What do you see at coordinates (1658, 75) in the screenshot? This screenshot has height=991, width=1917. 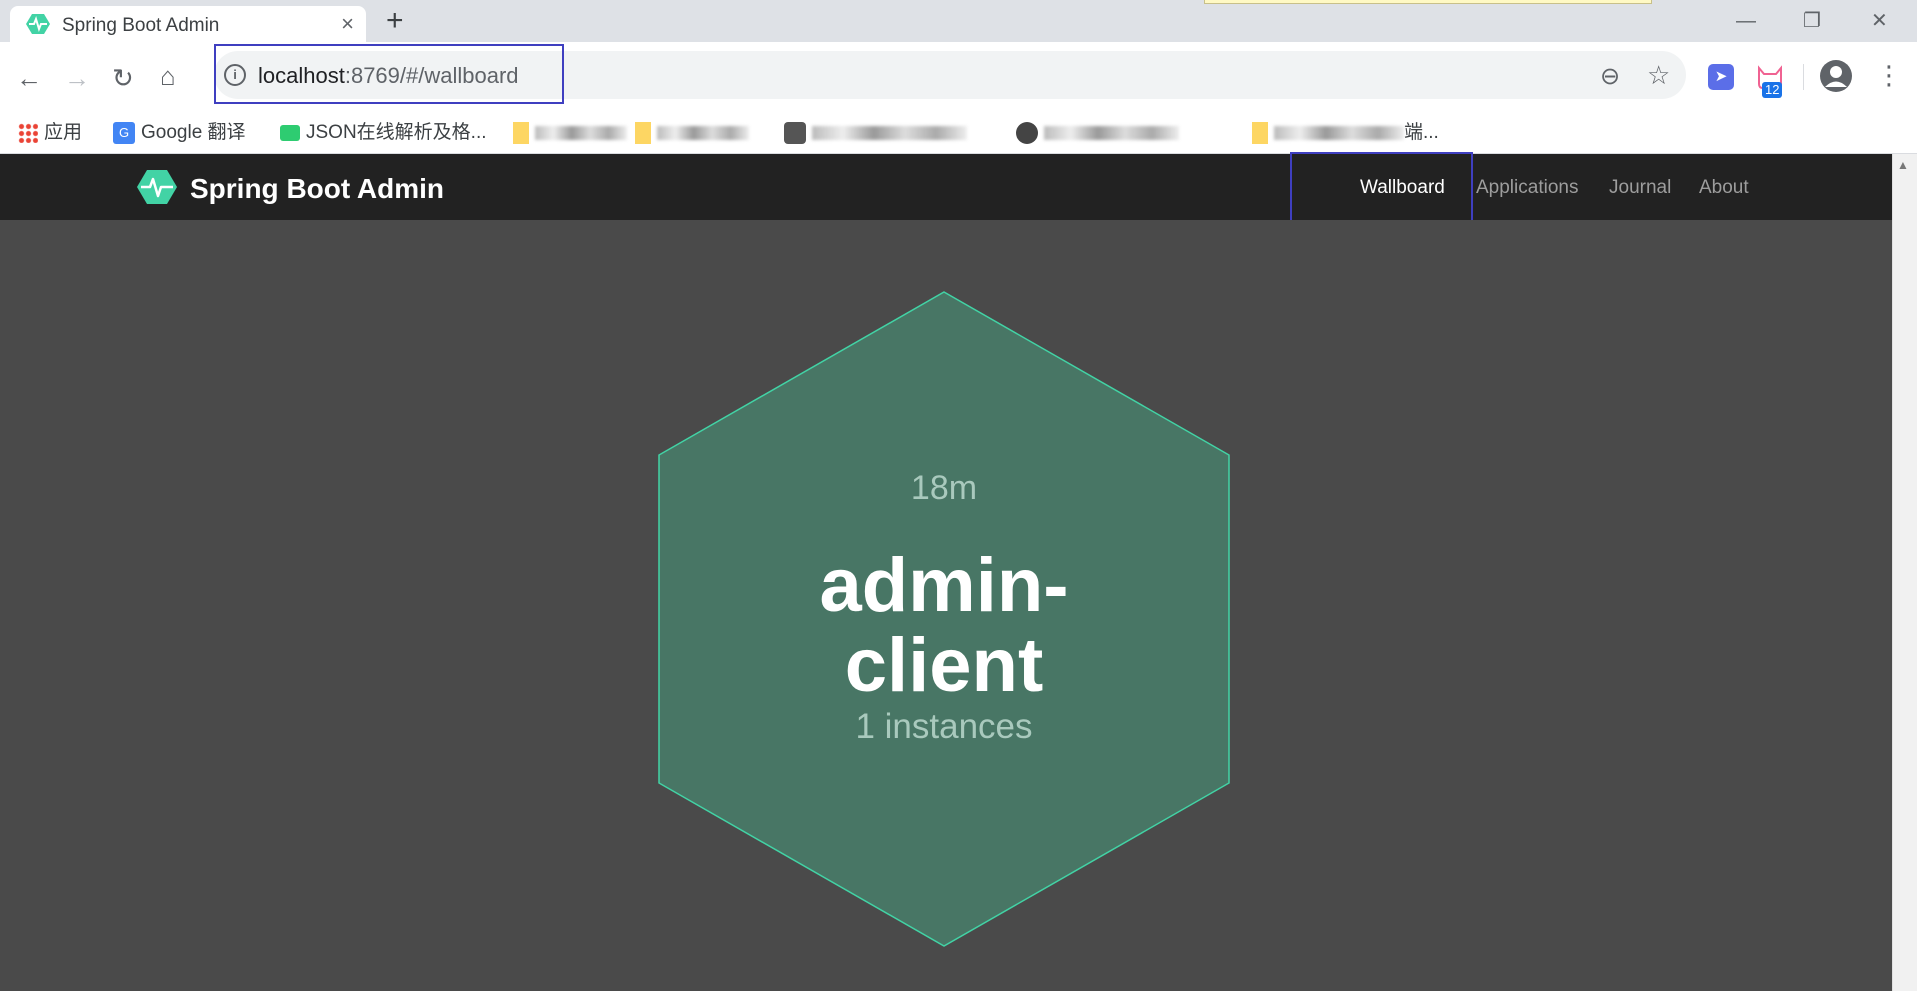 I see `bookmark-star-icon: ☆` at bounding box center [1658, 75].